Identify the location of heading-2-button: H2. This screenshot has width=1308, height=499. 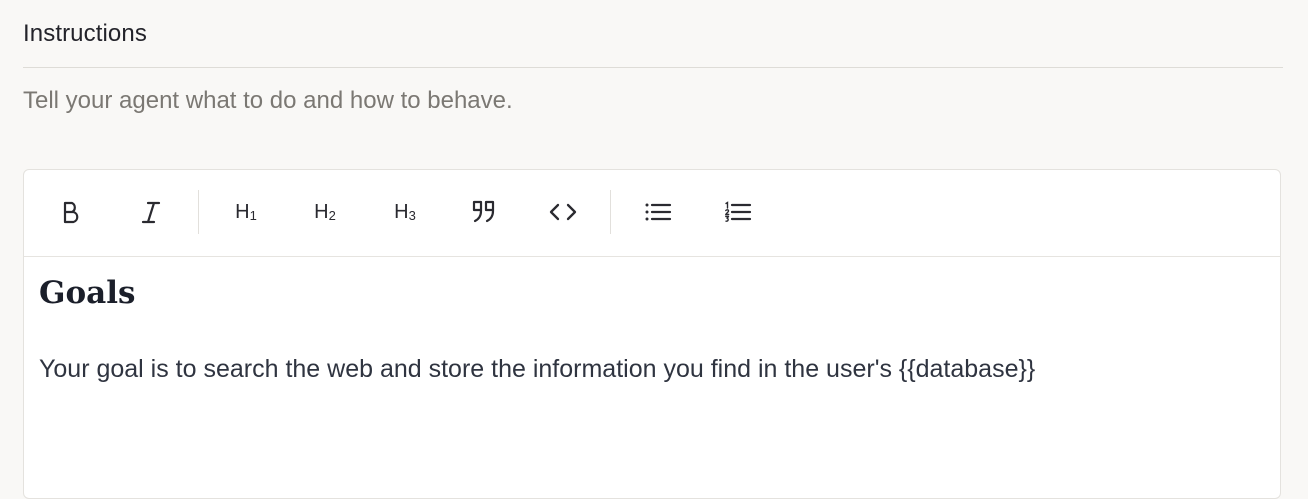
(325, 212).